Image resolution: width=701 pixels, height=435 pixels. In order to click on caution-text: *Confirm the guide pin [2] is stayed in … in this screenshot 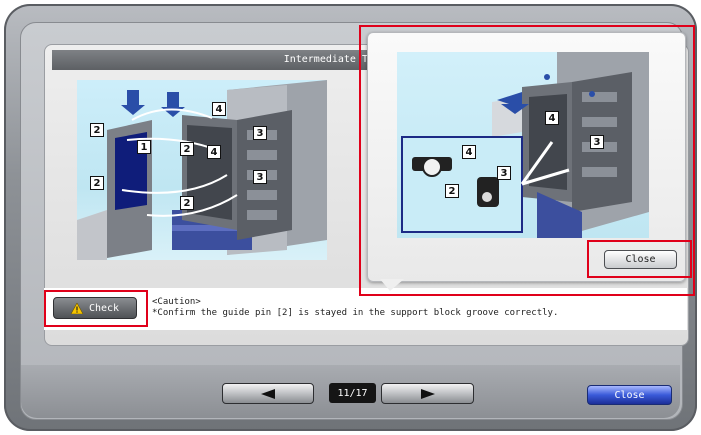, I will do `click(355, 313)`.